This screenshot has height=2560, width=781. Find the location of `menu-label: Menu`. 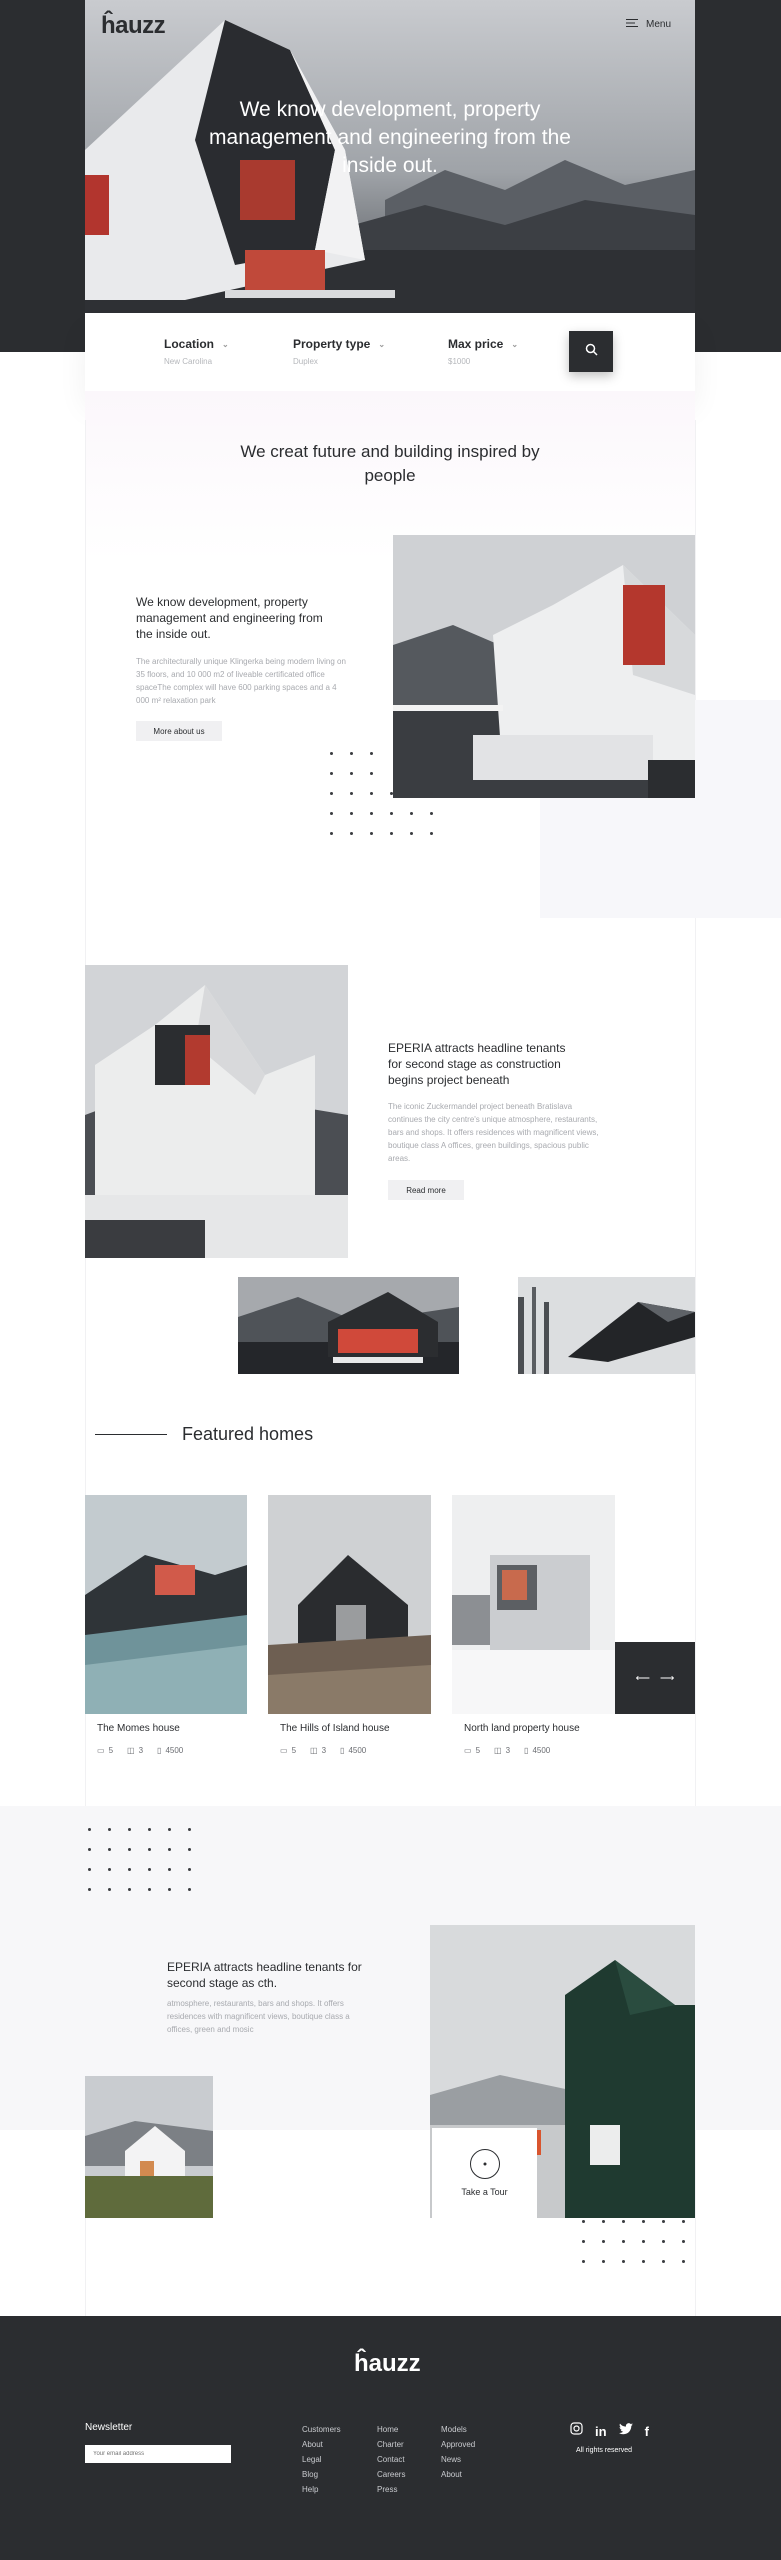

menu-label: Menu is located at coordinates (658, 24).